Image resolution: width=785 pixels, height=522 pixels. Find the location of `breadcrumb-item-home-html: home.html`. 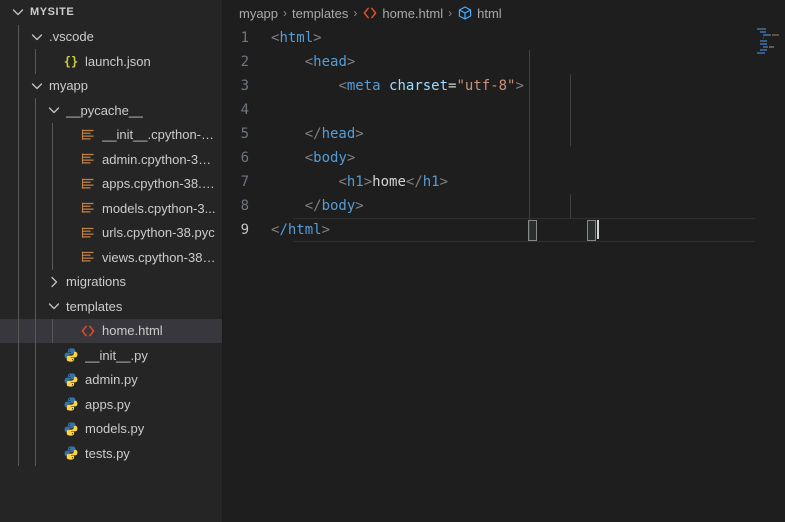

breadcrumb-item-home-html: home.html is located at coordinates (402, 13).